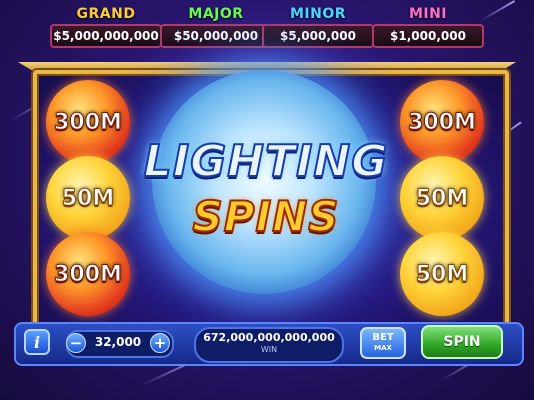  I want to click on jackpot-grand-value: $5,000,000,000, so click(106, 36).